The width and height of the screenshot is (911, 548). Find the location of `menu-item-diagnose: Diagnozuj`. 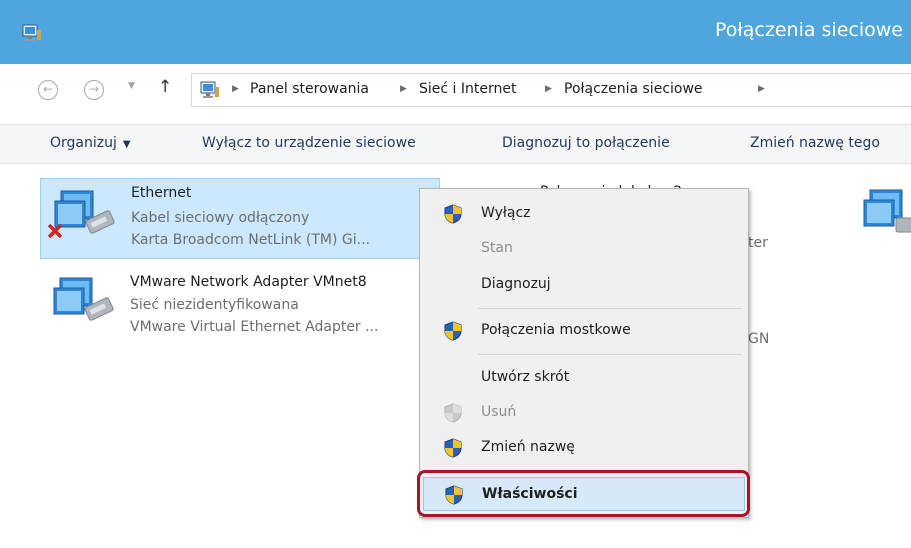

menu-item-diagnose: Diagnozuj is located at coordinates (584, 285).